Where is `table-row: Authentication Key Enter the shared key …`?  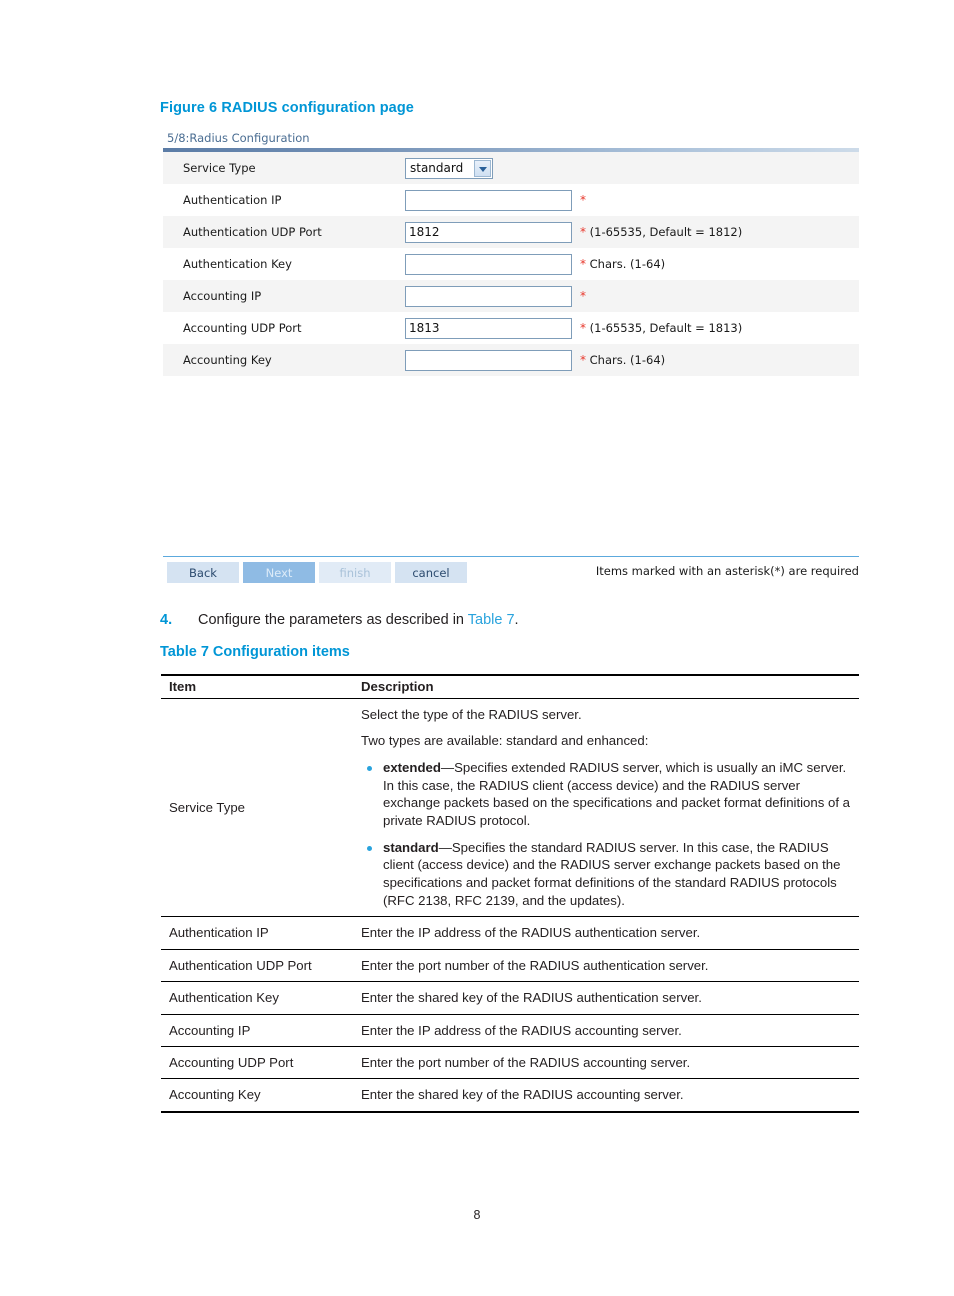
table-row: Authentication Key Enter the shared key … is located at coordinates (510, 998).